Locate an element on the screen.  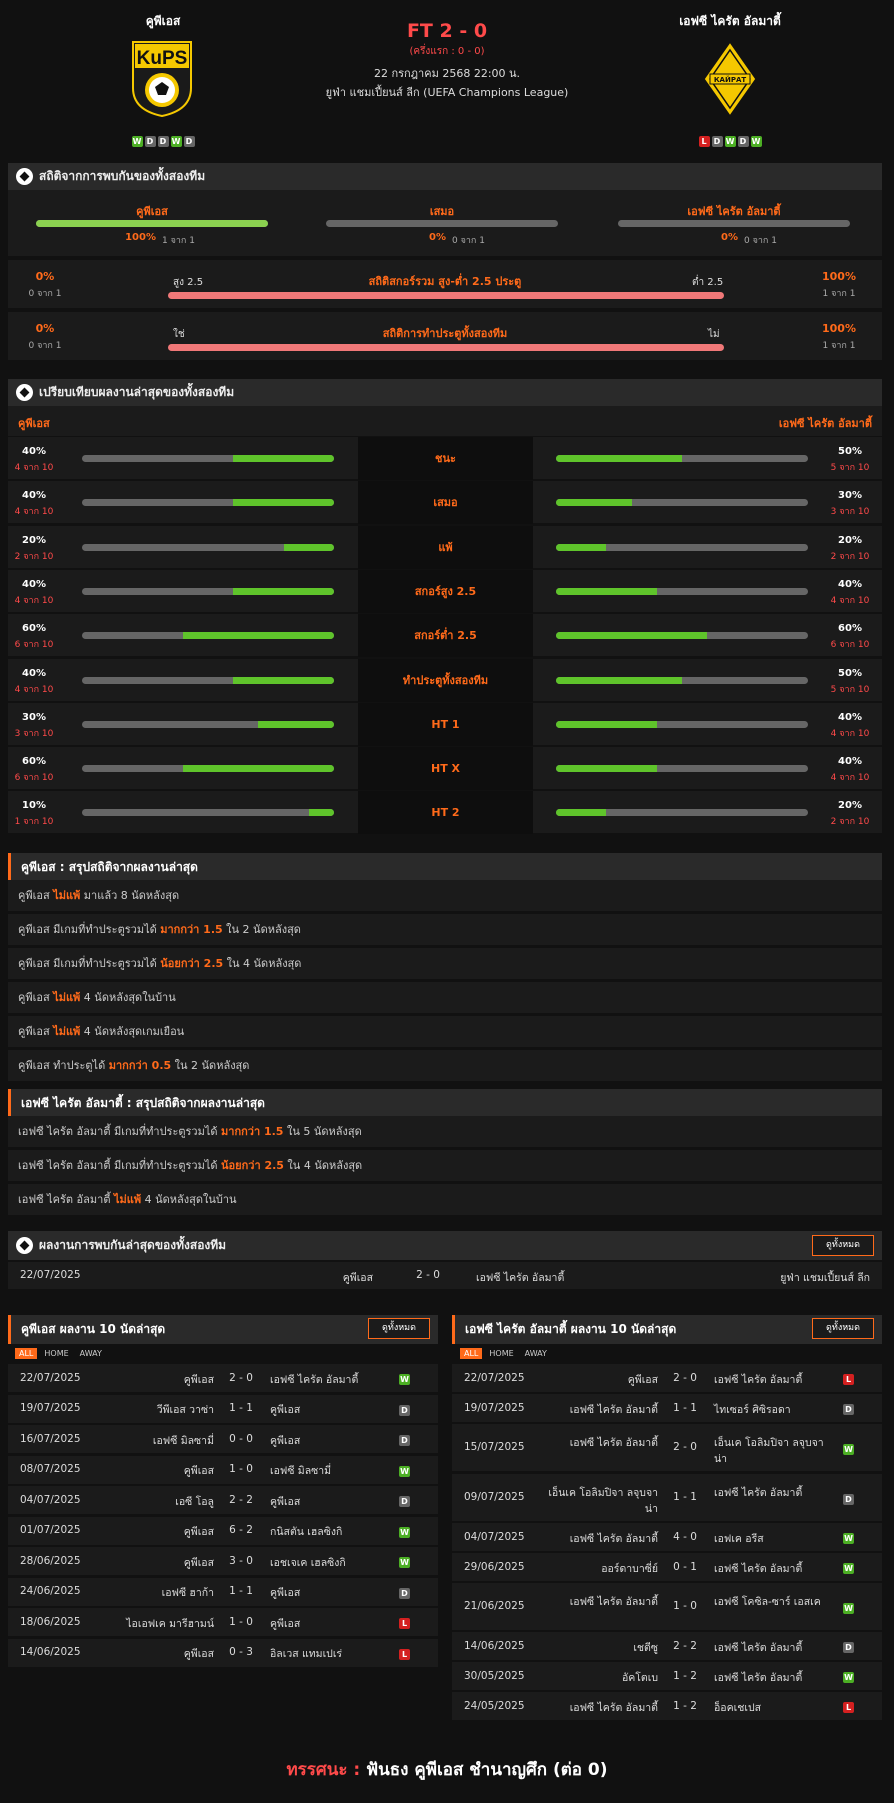
home-team-name: คูพีเอส is located at coordinates (163, 21).